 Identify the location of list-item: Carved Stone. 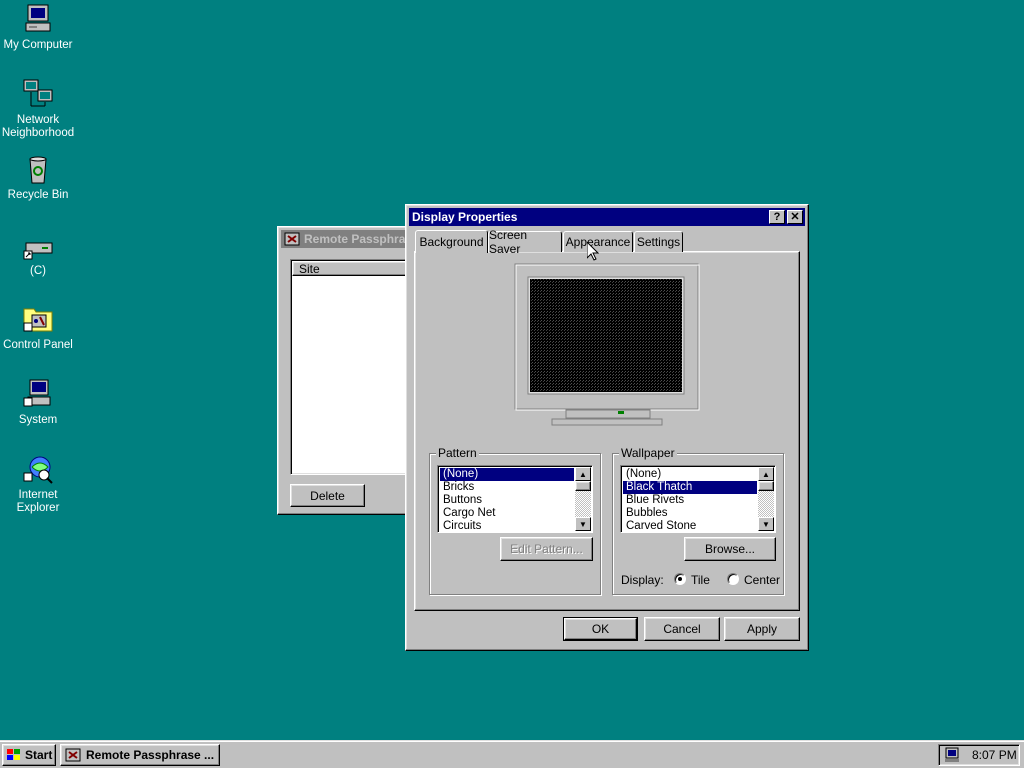
(690, 526).